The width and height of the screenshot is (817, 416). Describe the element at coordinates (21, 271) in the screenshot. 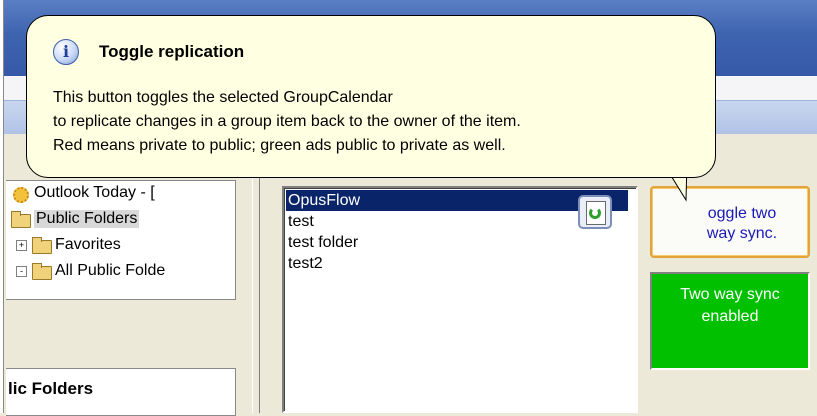

I see `collapse-icon: -` at that location.